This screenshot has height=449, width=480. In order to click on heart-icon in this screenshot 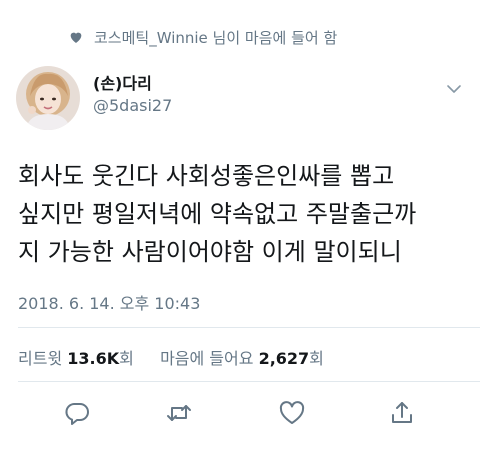, I will do `click(76, 39)`.